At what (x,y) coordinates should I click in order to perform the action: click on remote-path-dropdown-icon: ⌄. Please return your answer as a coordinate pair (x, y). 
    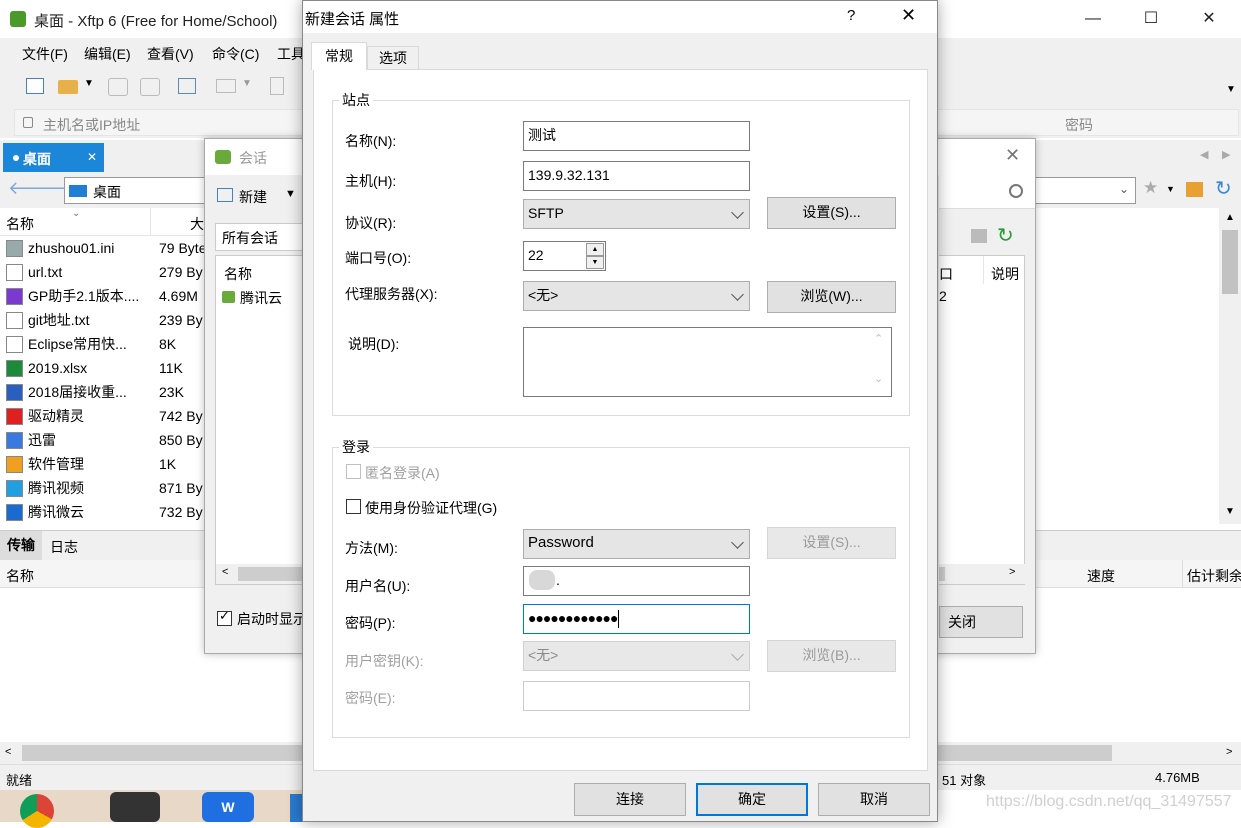
    Looking at the image, I should click on (1124, 189).